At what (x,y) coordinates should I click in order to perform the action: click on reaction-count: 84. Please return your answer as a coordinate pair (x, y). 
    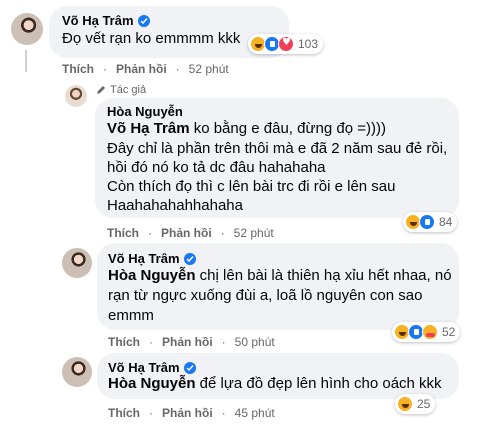
    Looking at the image, I should click on (446, 222).